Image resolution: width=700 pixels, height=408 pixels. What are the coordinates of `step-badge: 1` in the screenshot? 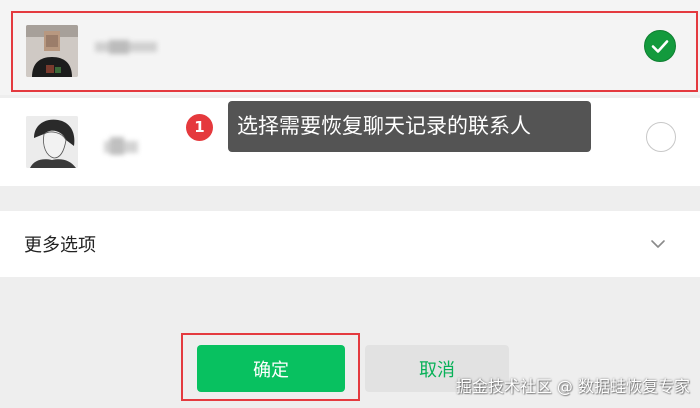 It's located at (199, 127).